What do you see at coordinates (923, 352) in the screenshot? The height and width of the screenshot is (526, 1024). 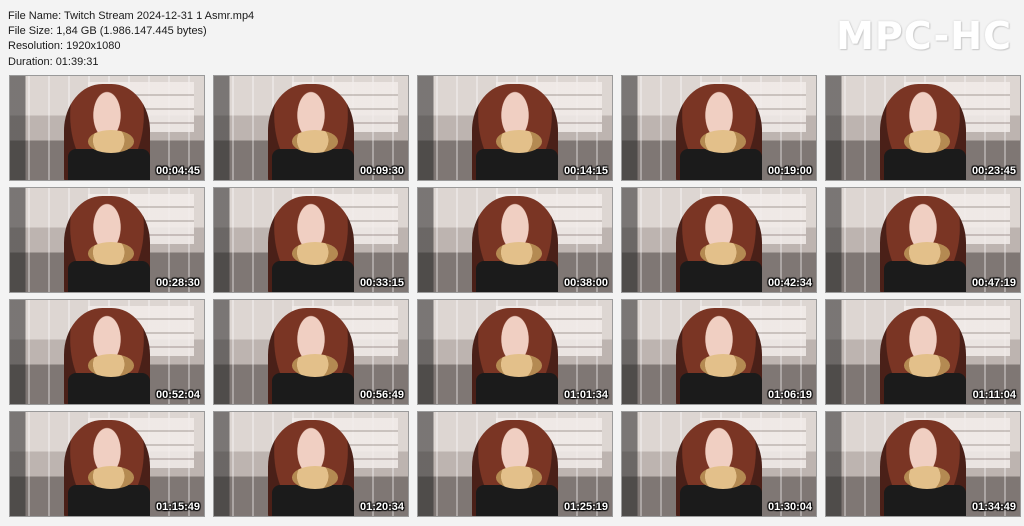 I see `thumbnail-frame: 01:11:04` at bounding box center [923, 352].